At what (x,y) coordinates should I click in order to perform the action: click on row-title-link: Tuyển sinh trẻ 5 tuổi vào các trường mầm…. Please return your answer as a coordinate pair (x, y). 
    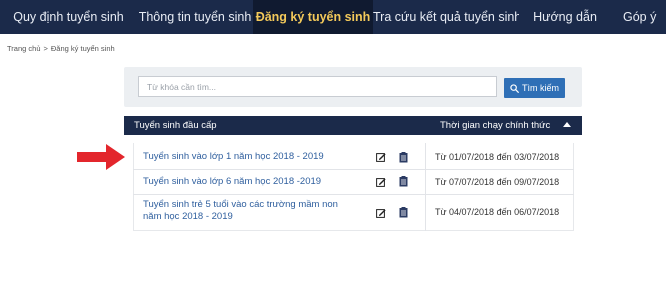
    Looking at the image, I should click on (250, 211).